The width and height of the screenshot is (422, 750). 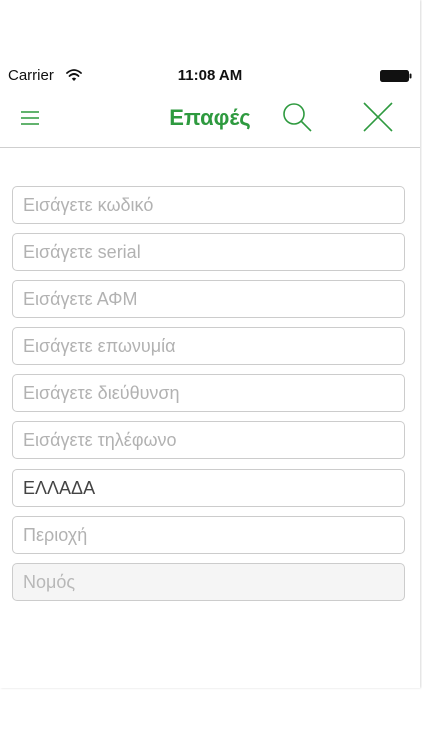 I want to click on hamburger-menu-icon, so click(x=30, y=118).